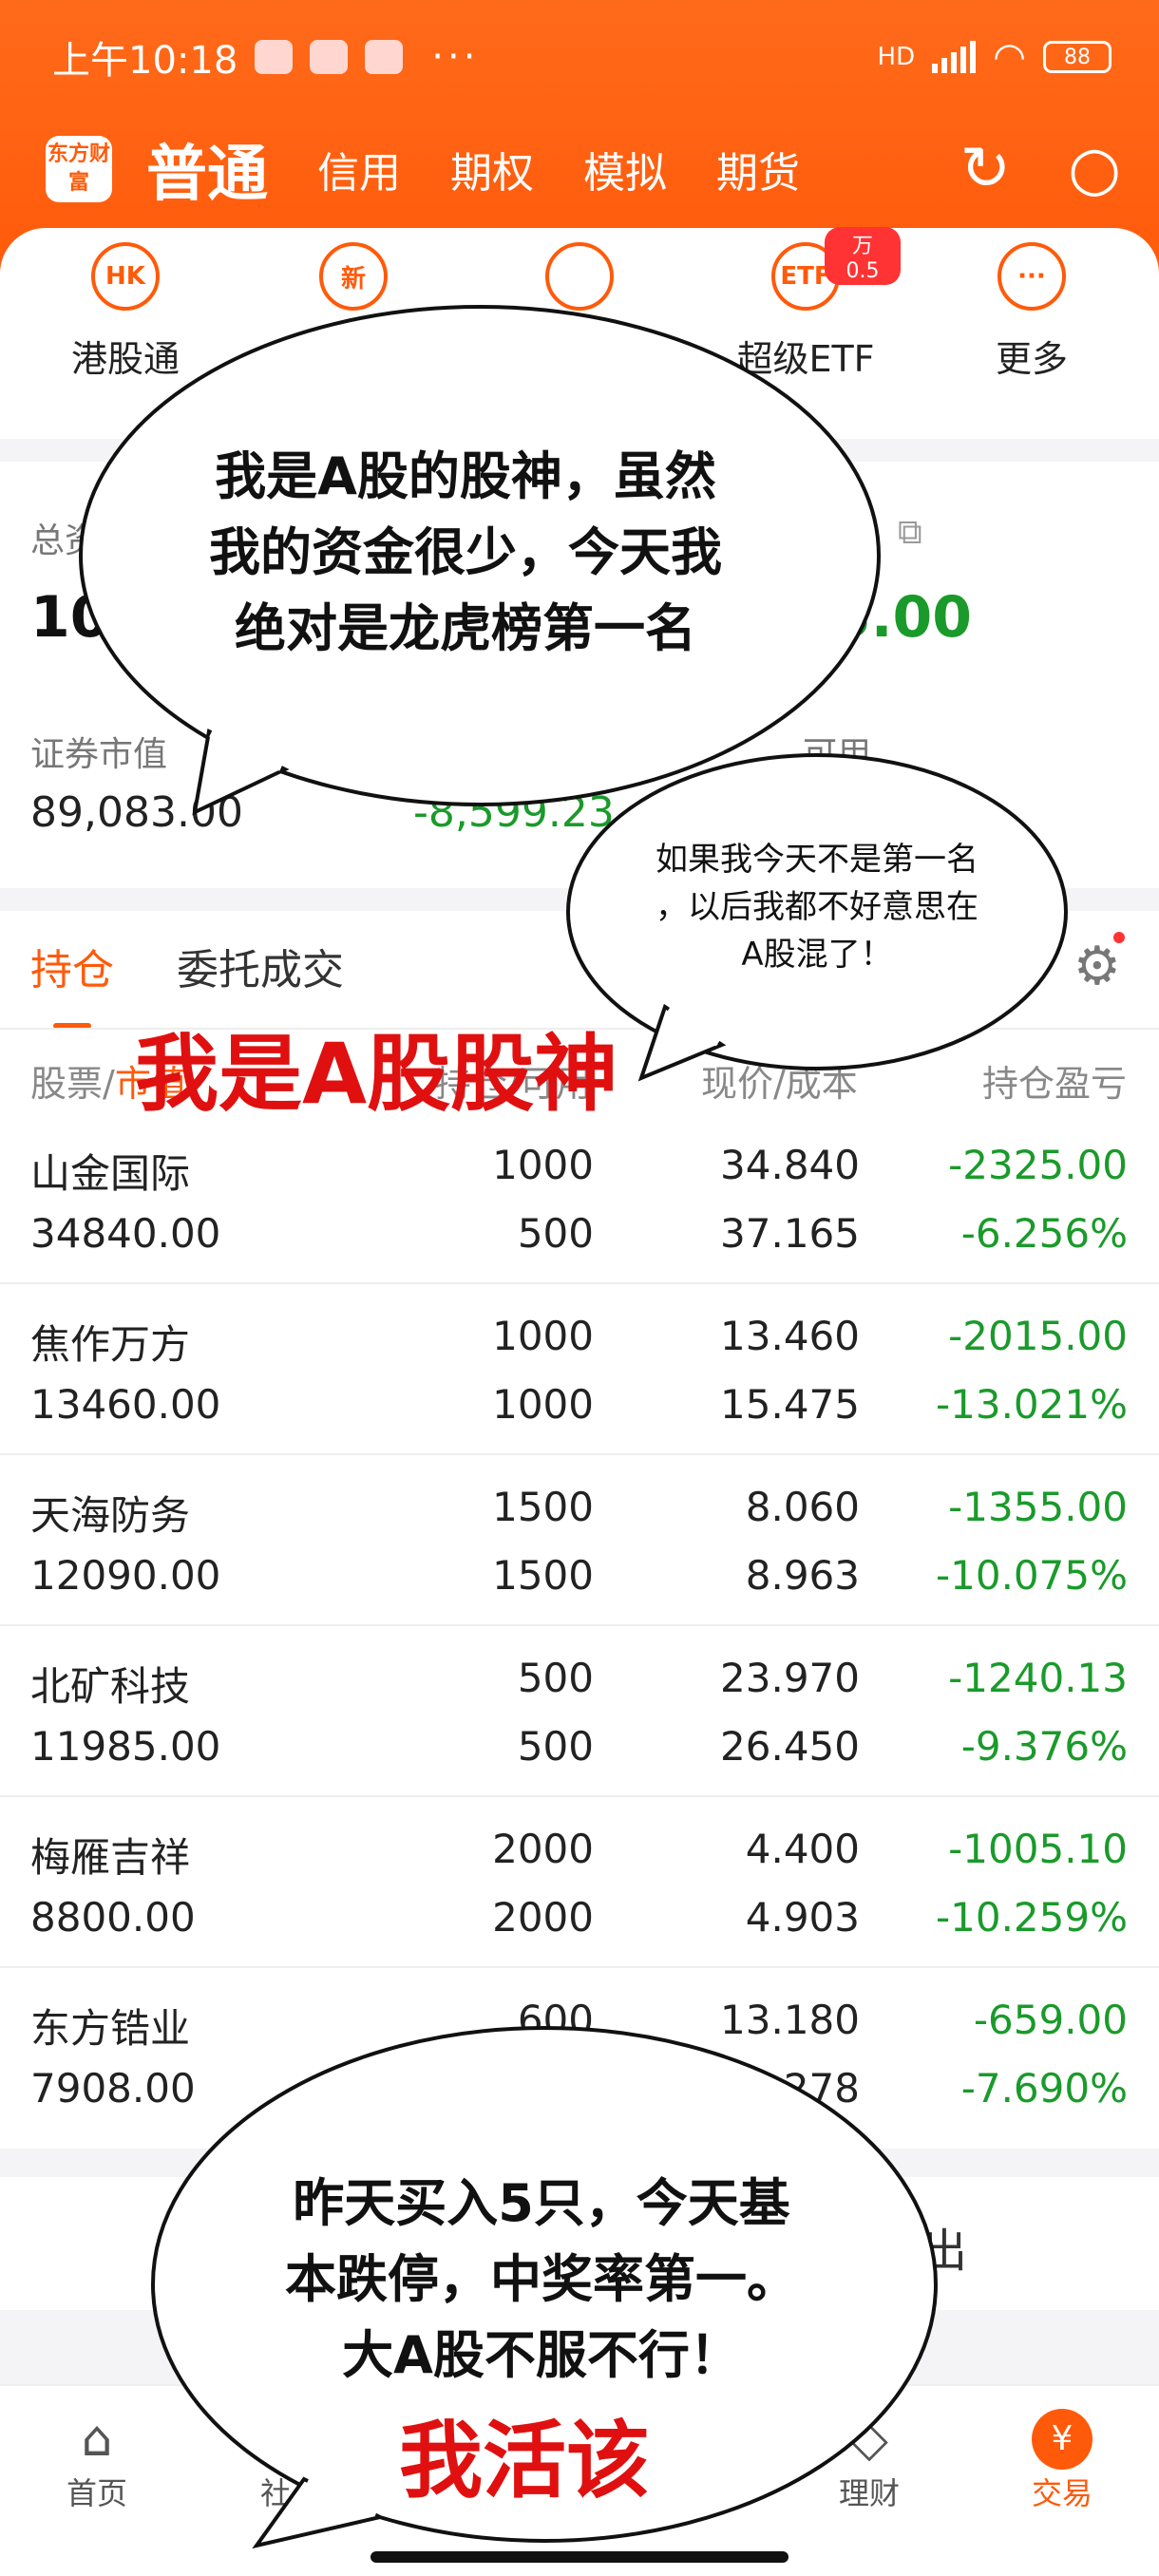 The image size is (1159, 2576). Describe the element at coordinates (67, 1084) in the screenshot. I see `col-stock-label: 股票` at that location.